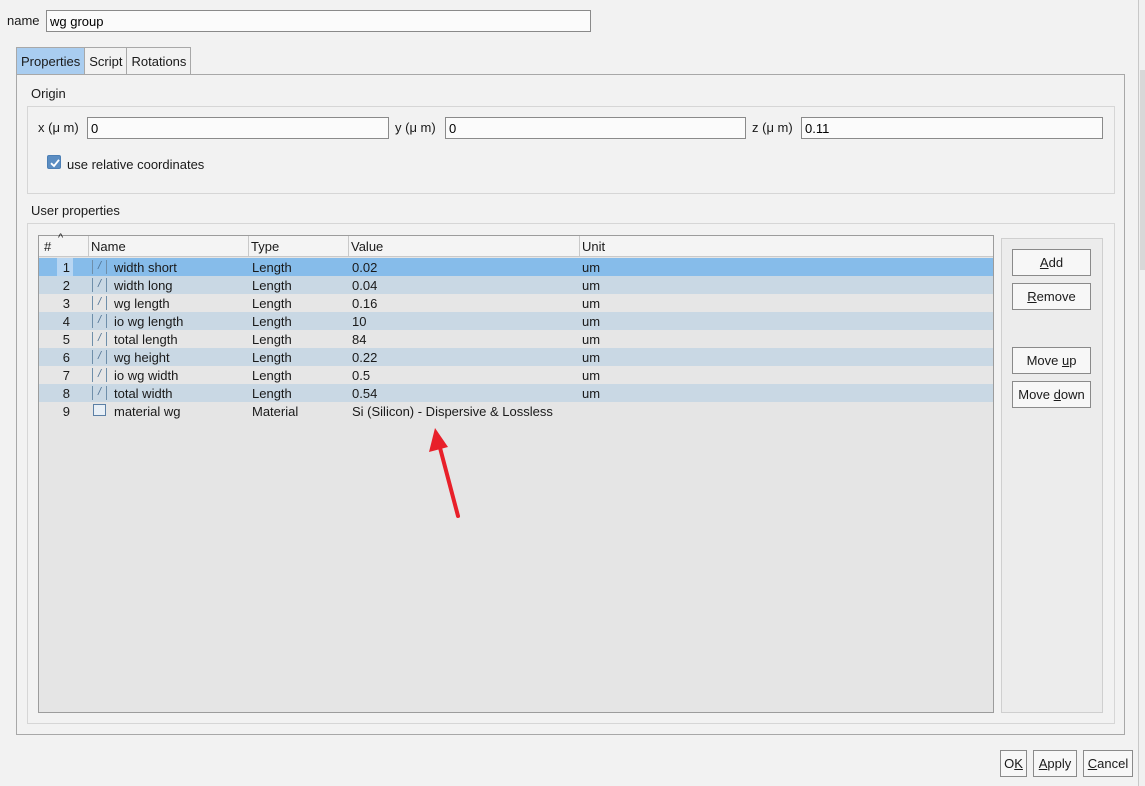 The height and width of the screenshot is (786, 1145). What do you see at coordinates (238, 128) in the screenshot?
I see `x-input` at bounding box center [238, 128].